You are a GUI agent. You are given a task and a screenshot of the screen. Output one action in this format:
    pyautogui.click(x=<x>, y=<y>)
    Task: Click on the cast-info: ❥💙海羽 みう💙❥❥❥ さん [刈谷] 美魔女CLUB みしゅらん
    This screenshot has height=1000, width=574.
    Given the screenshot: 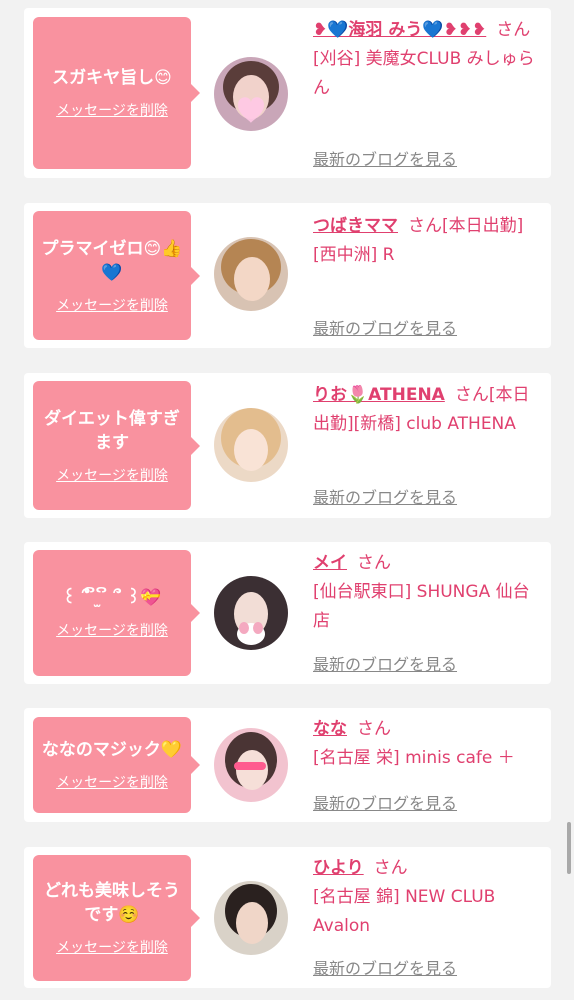 What is the action you would take?
    pyautogui.click(x=426, y=59)
    